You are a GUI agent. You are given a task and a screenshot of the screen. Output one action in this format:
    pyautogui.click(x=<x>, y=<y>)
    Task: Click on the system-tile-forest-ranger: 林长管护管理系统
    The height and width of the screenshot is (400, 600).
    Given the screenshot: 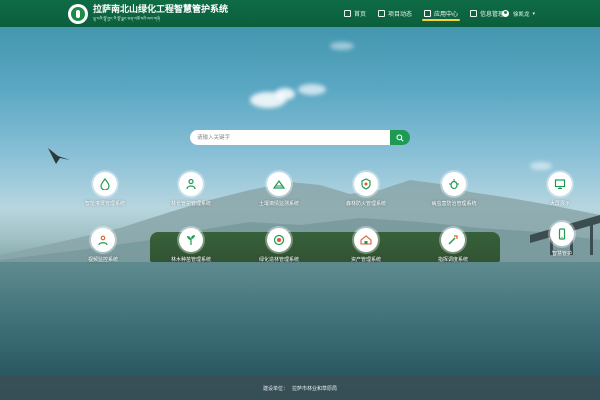 What is the action you would take?
    pyautogui.click(x=191, y=189)
    